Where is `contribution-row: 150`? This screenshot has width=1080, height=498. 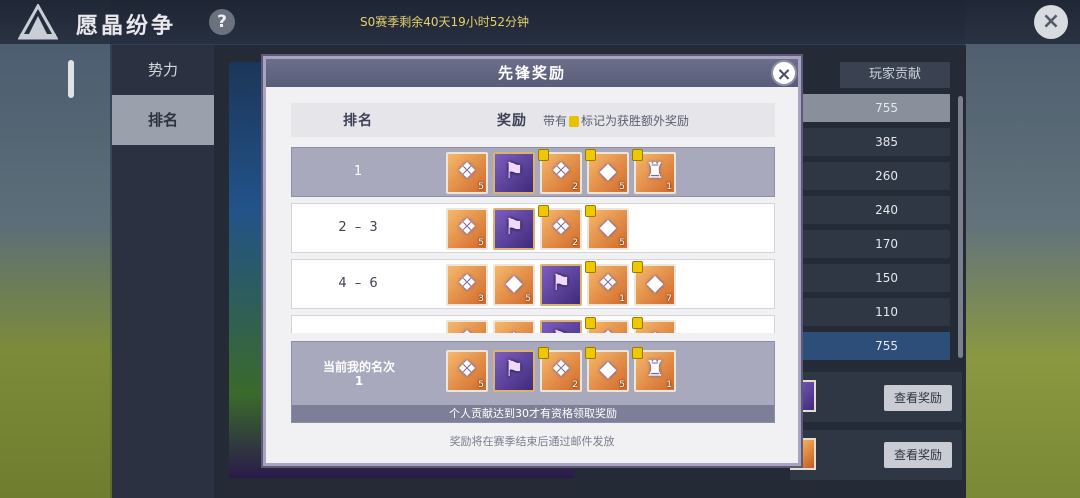
contribution-row: 150 is located at coordinates (875, 278).